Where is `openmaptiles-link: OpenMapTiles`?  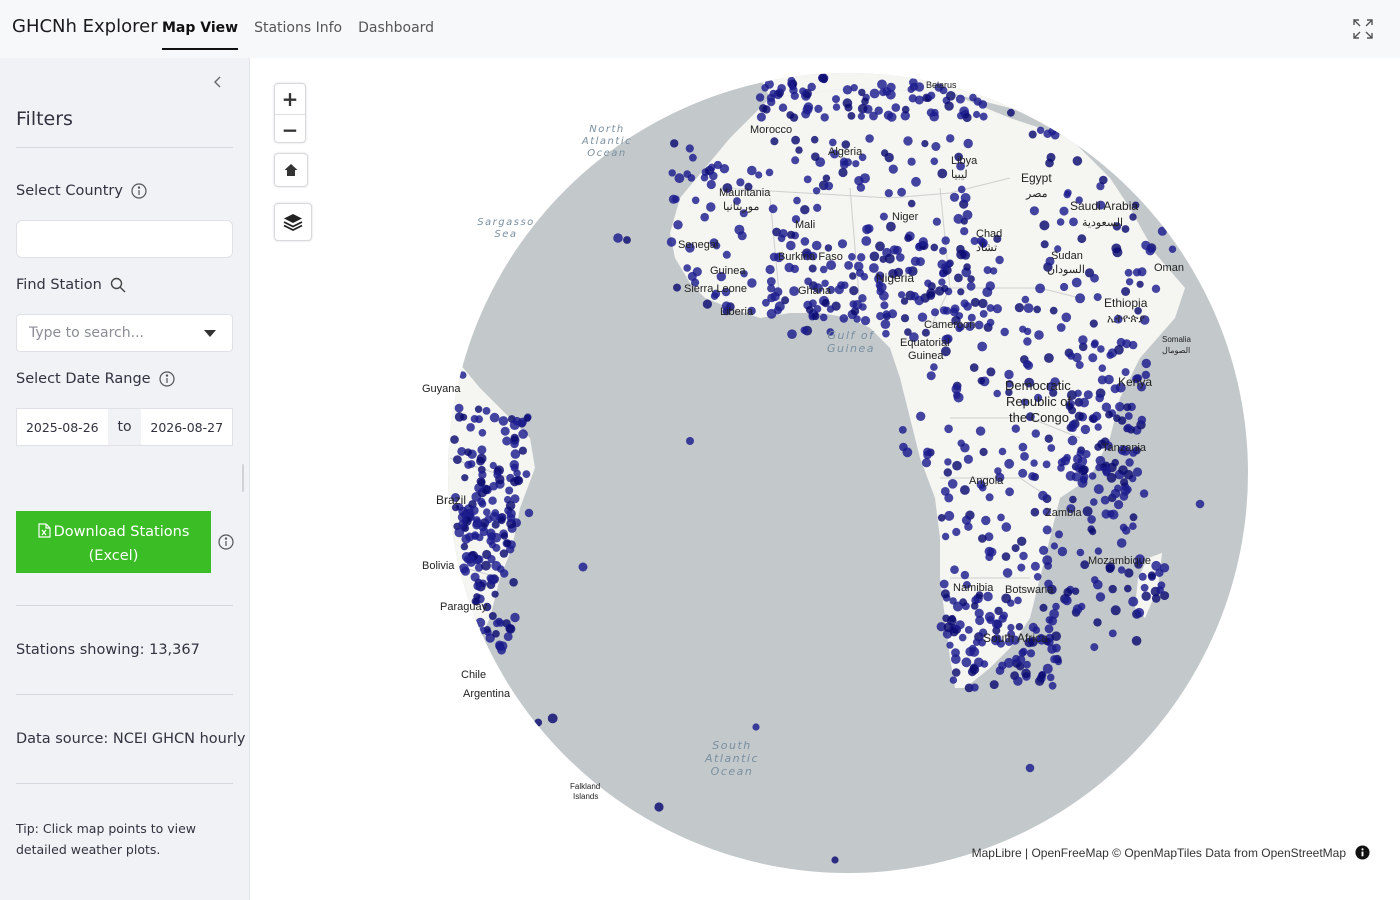
openmaptiles-link: OpenMapTiles is located at coordinates (1163, 853).